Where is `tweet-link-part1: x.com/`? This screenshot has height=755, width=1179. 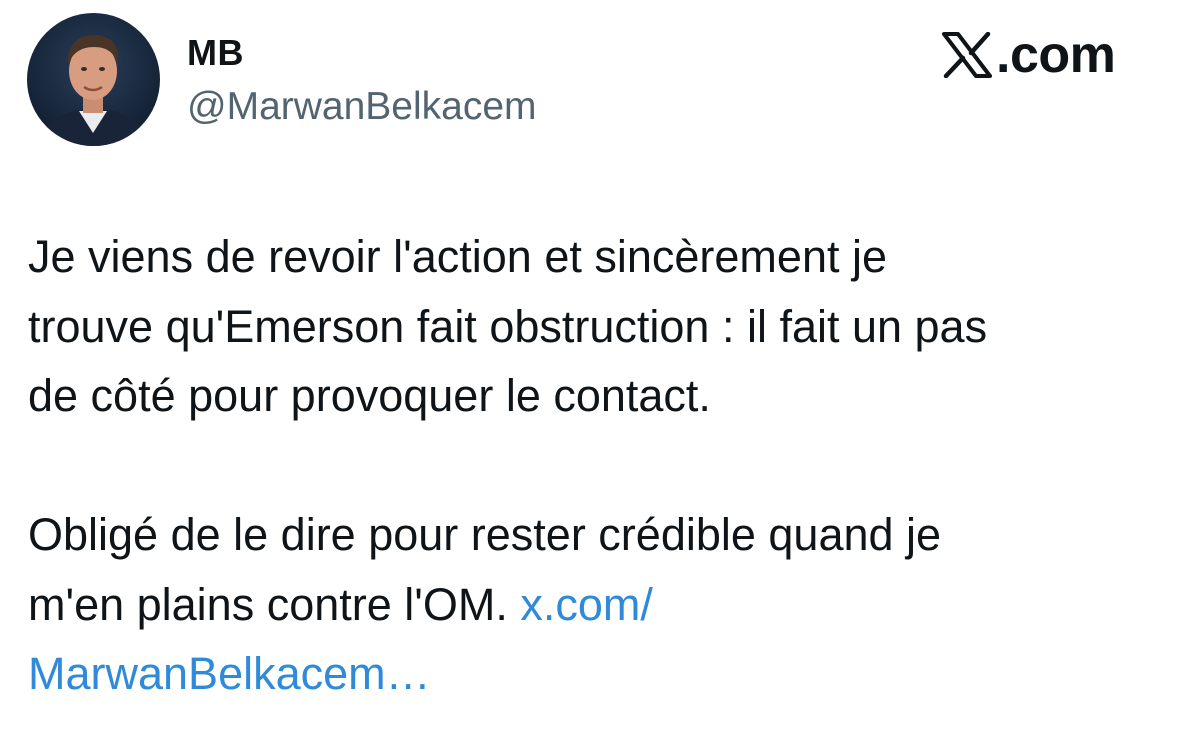
tweet-link-part1: x.com/ is located at coordinates (586, 604).